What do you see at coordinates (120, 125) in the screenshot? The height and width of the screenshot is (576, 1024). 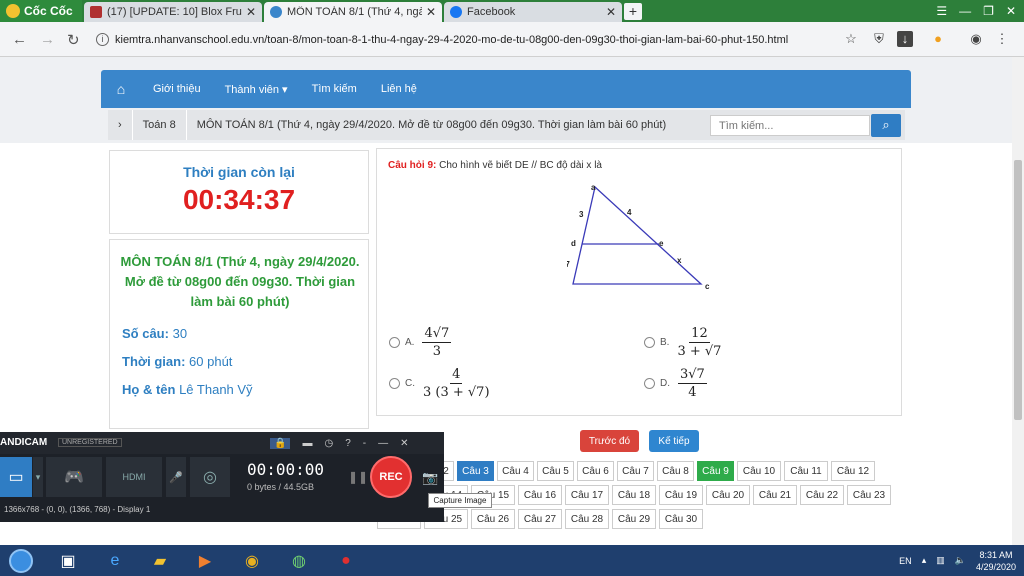 I see `breadcrumb-arrow-icon: ›` at bounding box center [120, 125].